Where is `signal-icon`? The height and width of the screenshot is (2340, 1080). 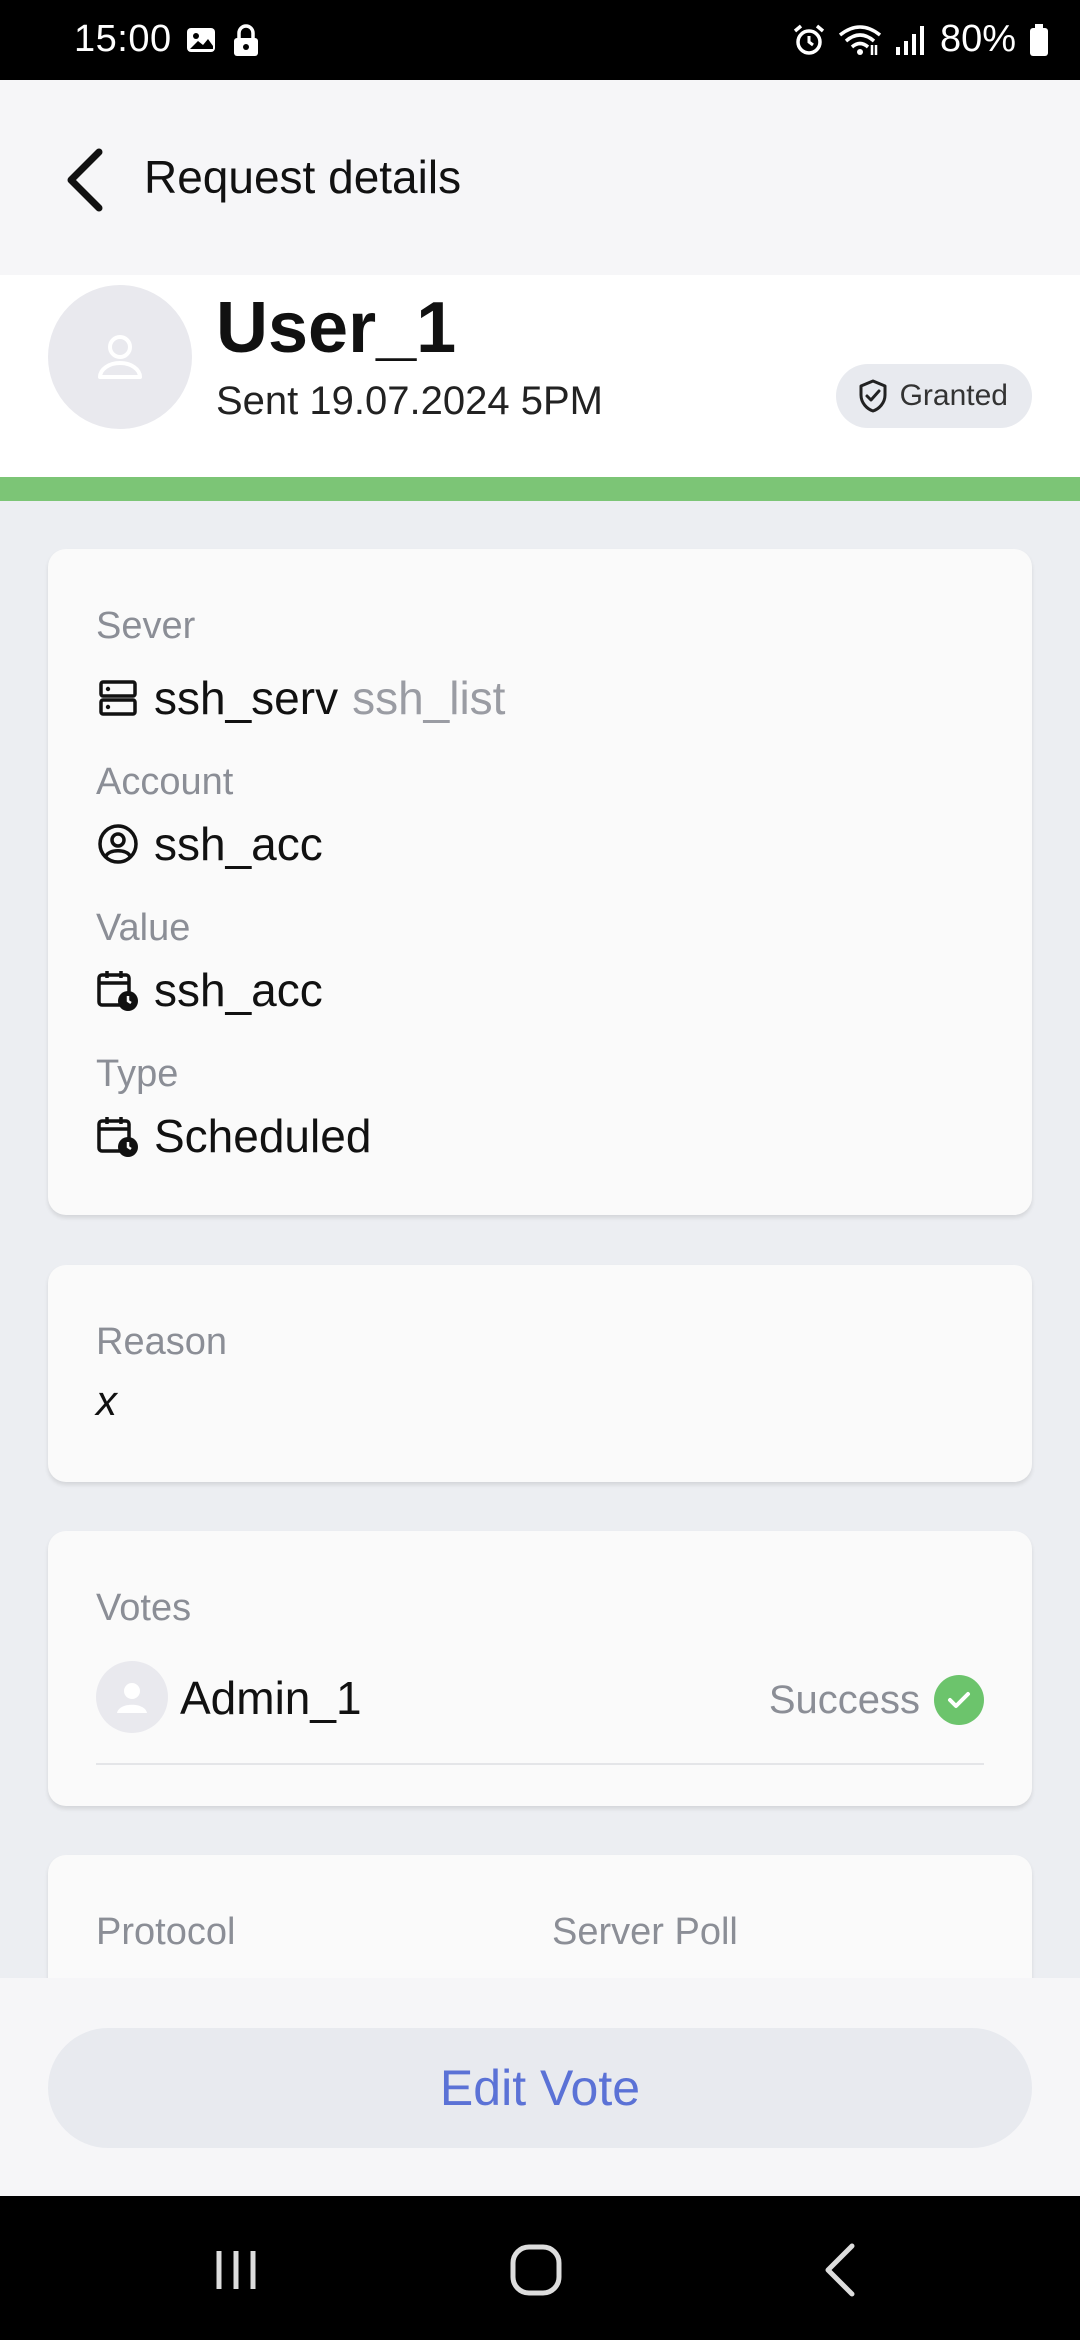 signal-icon is located at coordinates (911, 40).